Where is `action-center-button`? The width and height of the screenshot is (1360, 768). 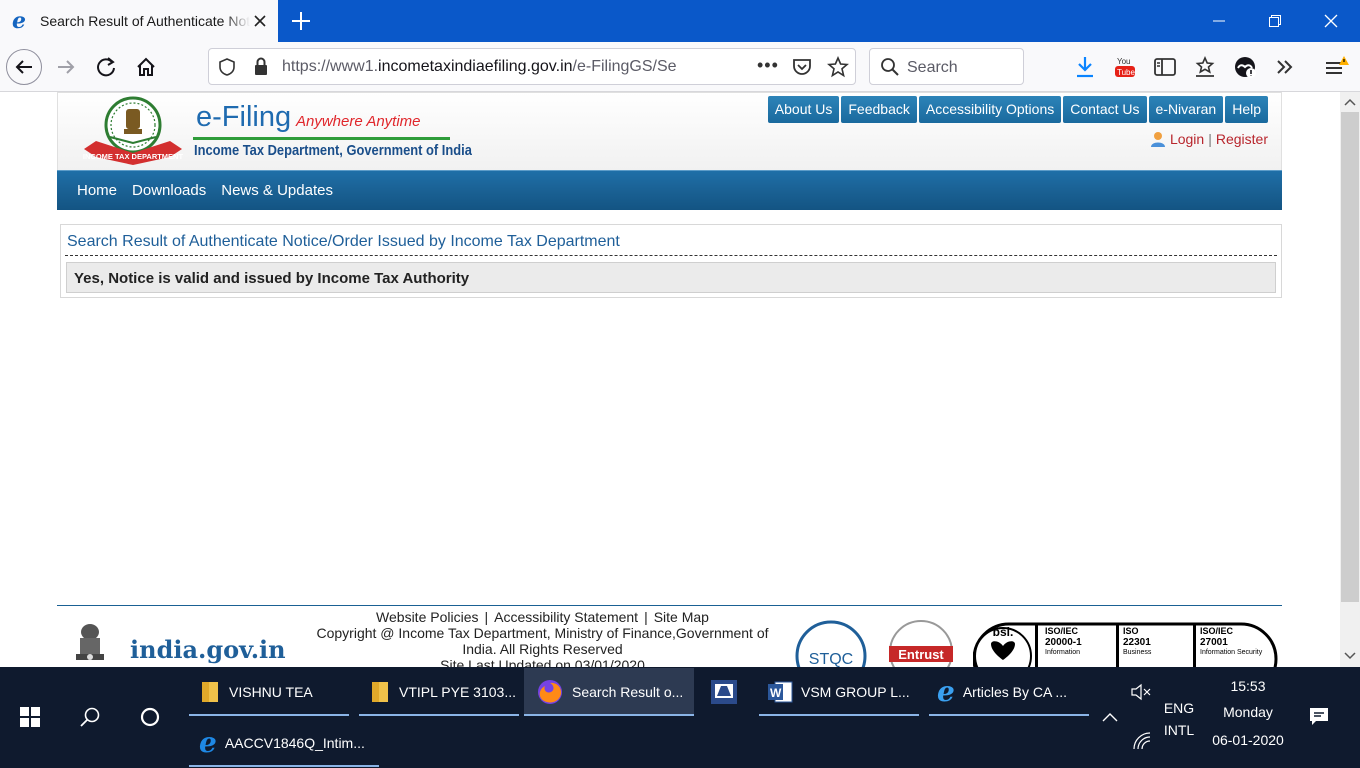 action-center-button is located at coordinates (1319, 717).